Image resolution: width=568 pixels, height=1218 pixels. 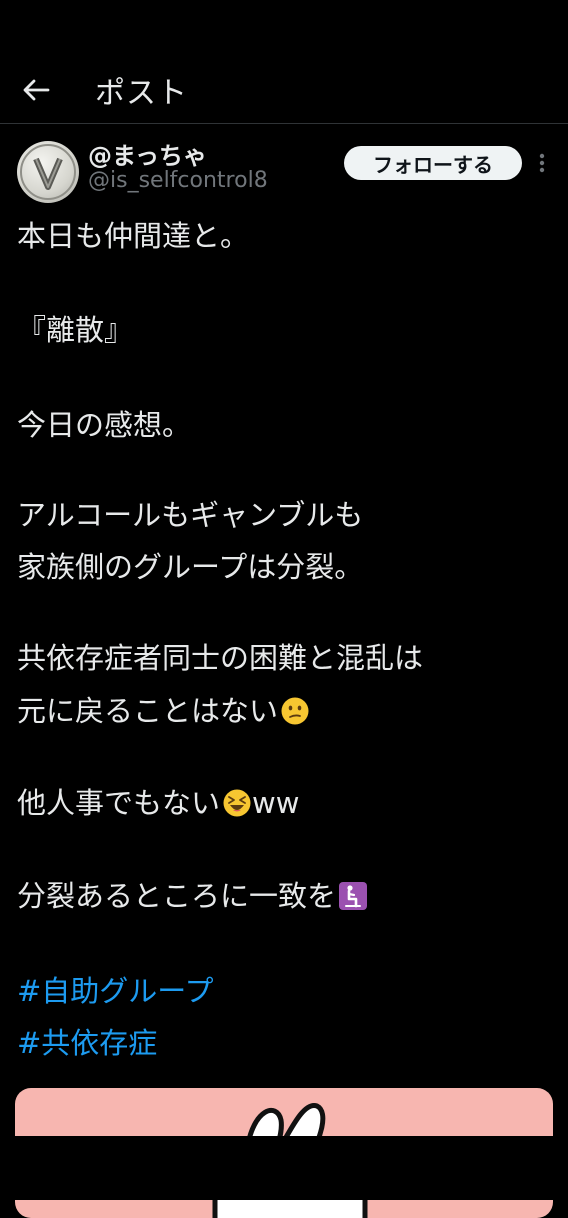 I want to click on post-text-line: 『離散』, so click(x=75, y=330).